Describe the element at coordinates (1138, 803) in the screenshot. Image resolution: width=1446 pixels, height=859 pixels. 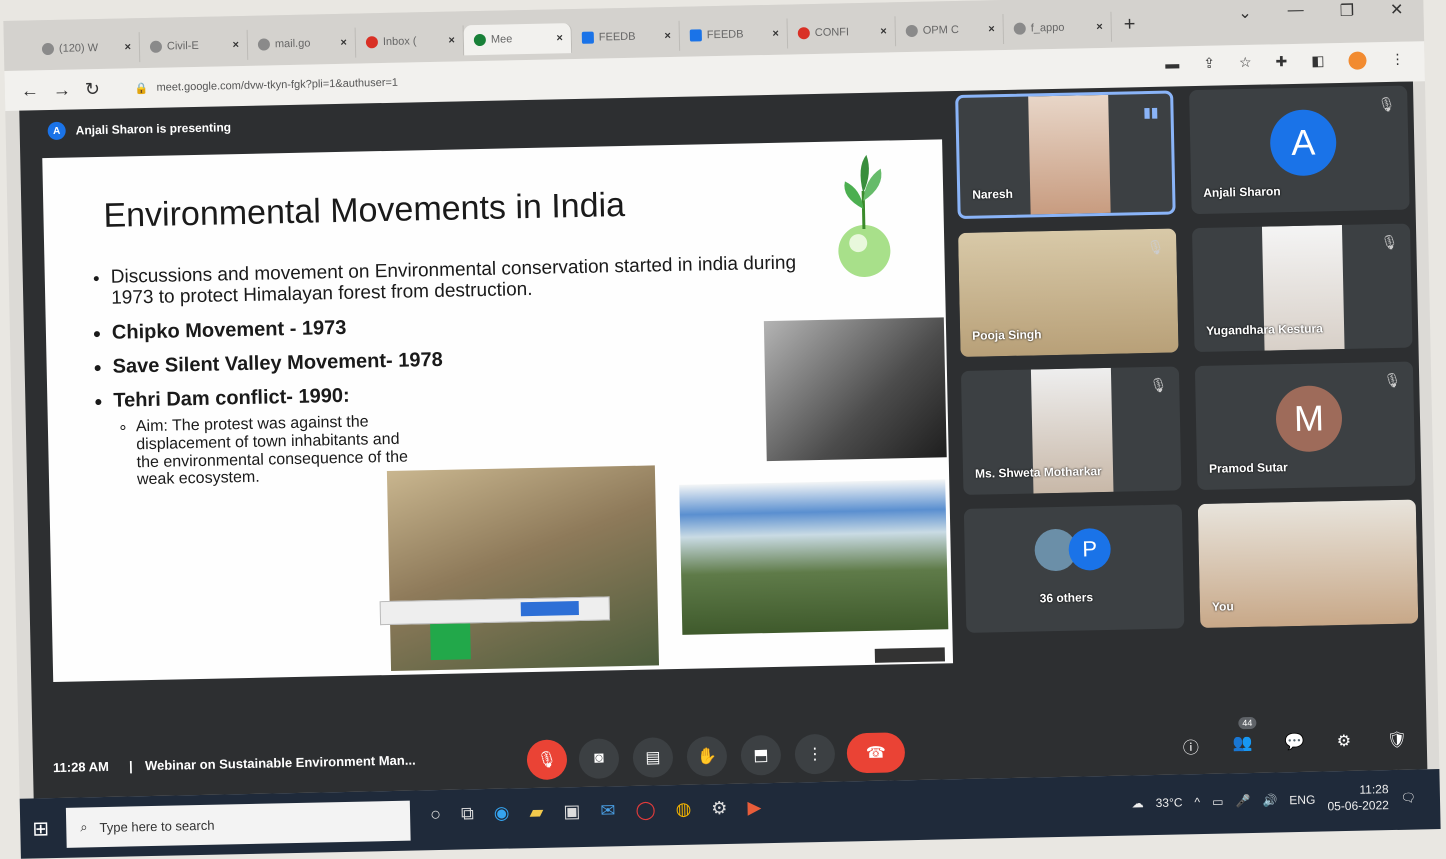
I see `weather-icon: ☁` at that location.